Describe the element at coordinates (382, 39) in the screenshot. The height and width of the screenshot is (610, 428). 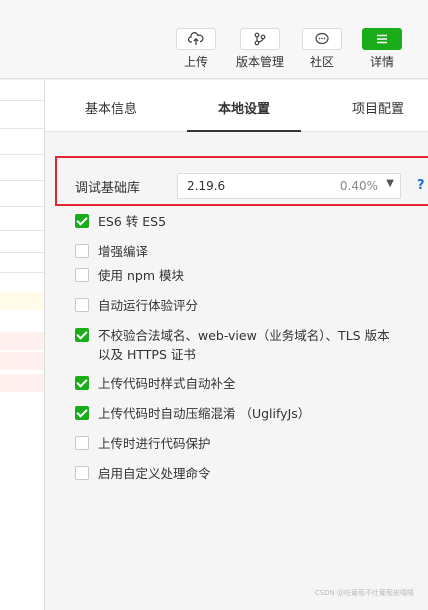
I see `menu-icon` at that location.